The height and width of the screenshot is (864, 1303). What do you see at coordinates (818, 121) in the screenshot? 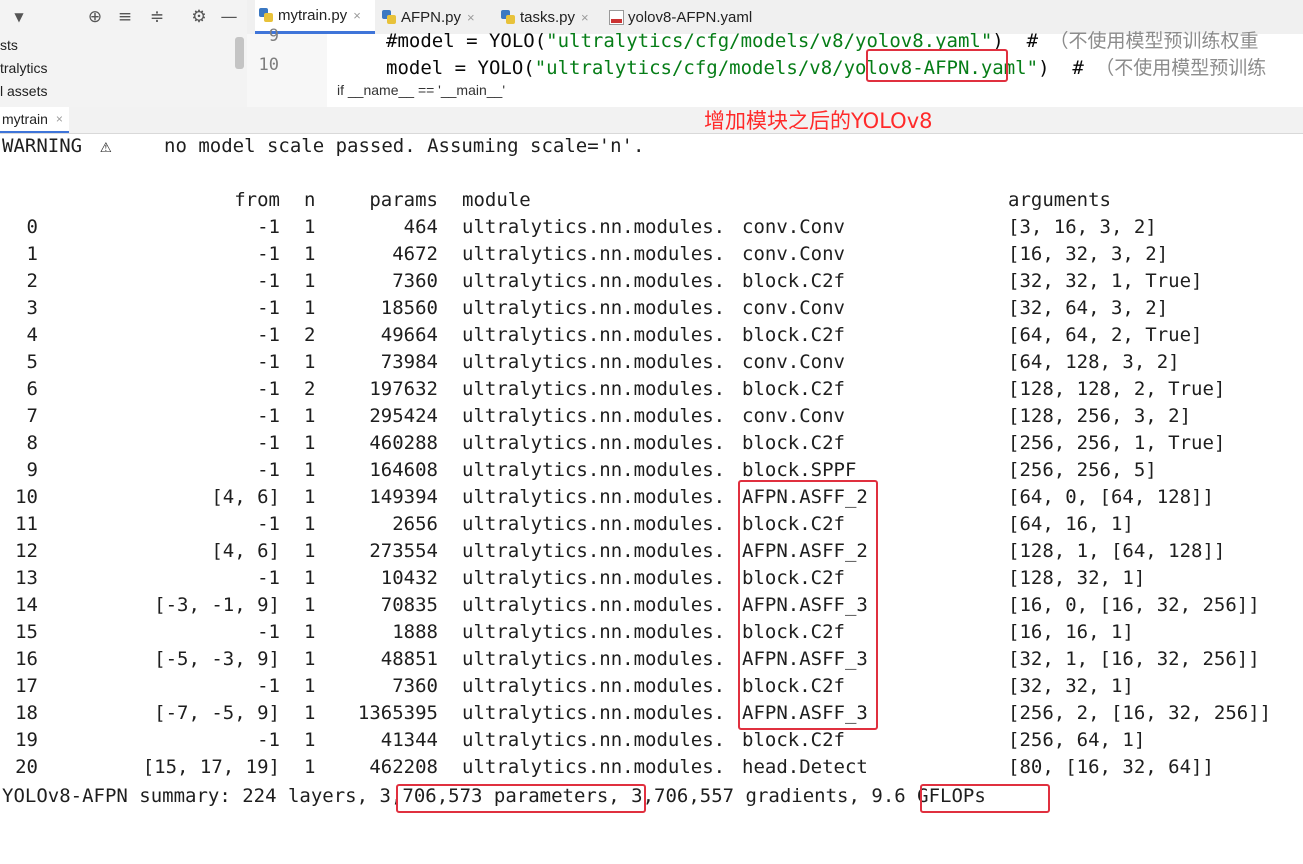
I see `annotation-text: 增加模块之后的YOLOv8` at bounding box center [818, 121].